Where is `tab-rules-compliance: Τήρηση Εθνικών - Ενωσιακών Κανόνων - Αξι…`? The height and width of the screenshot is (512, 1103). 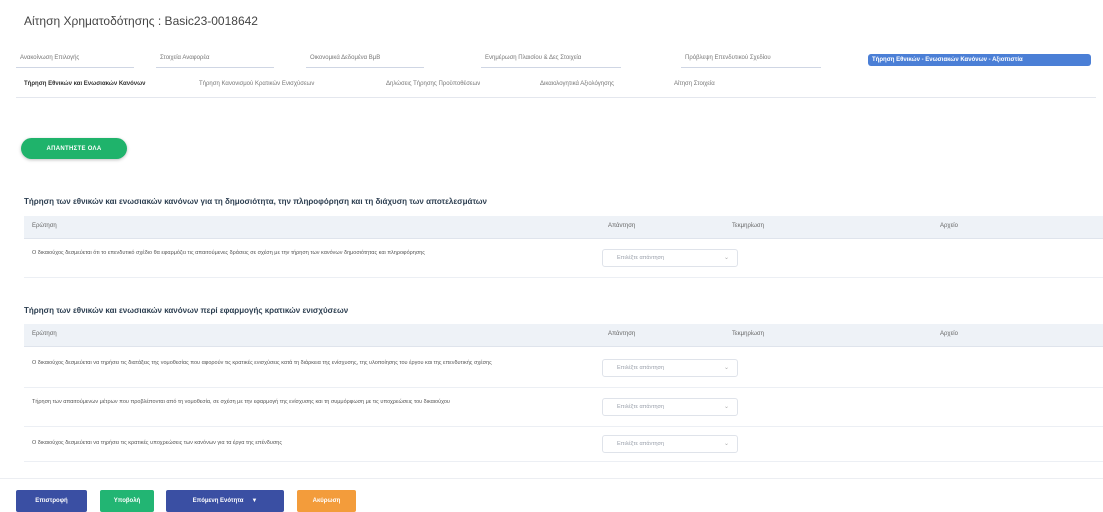 tab-rules-compliance: Τήρηση Εθνικών - Ενωσιακών Κανόνων - Αξι… is located at coordinates (979, 60).